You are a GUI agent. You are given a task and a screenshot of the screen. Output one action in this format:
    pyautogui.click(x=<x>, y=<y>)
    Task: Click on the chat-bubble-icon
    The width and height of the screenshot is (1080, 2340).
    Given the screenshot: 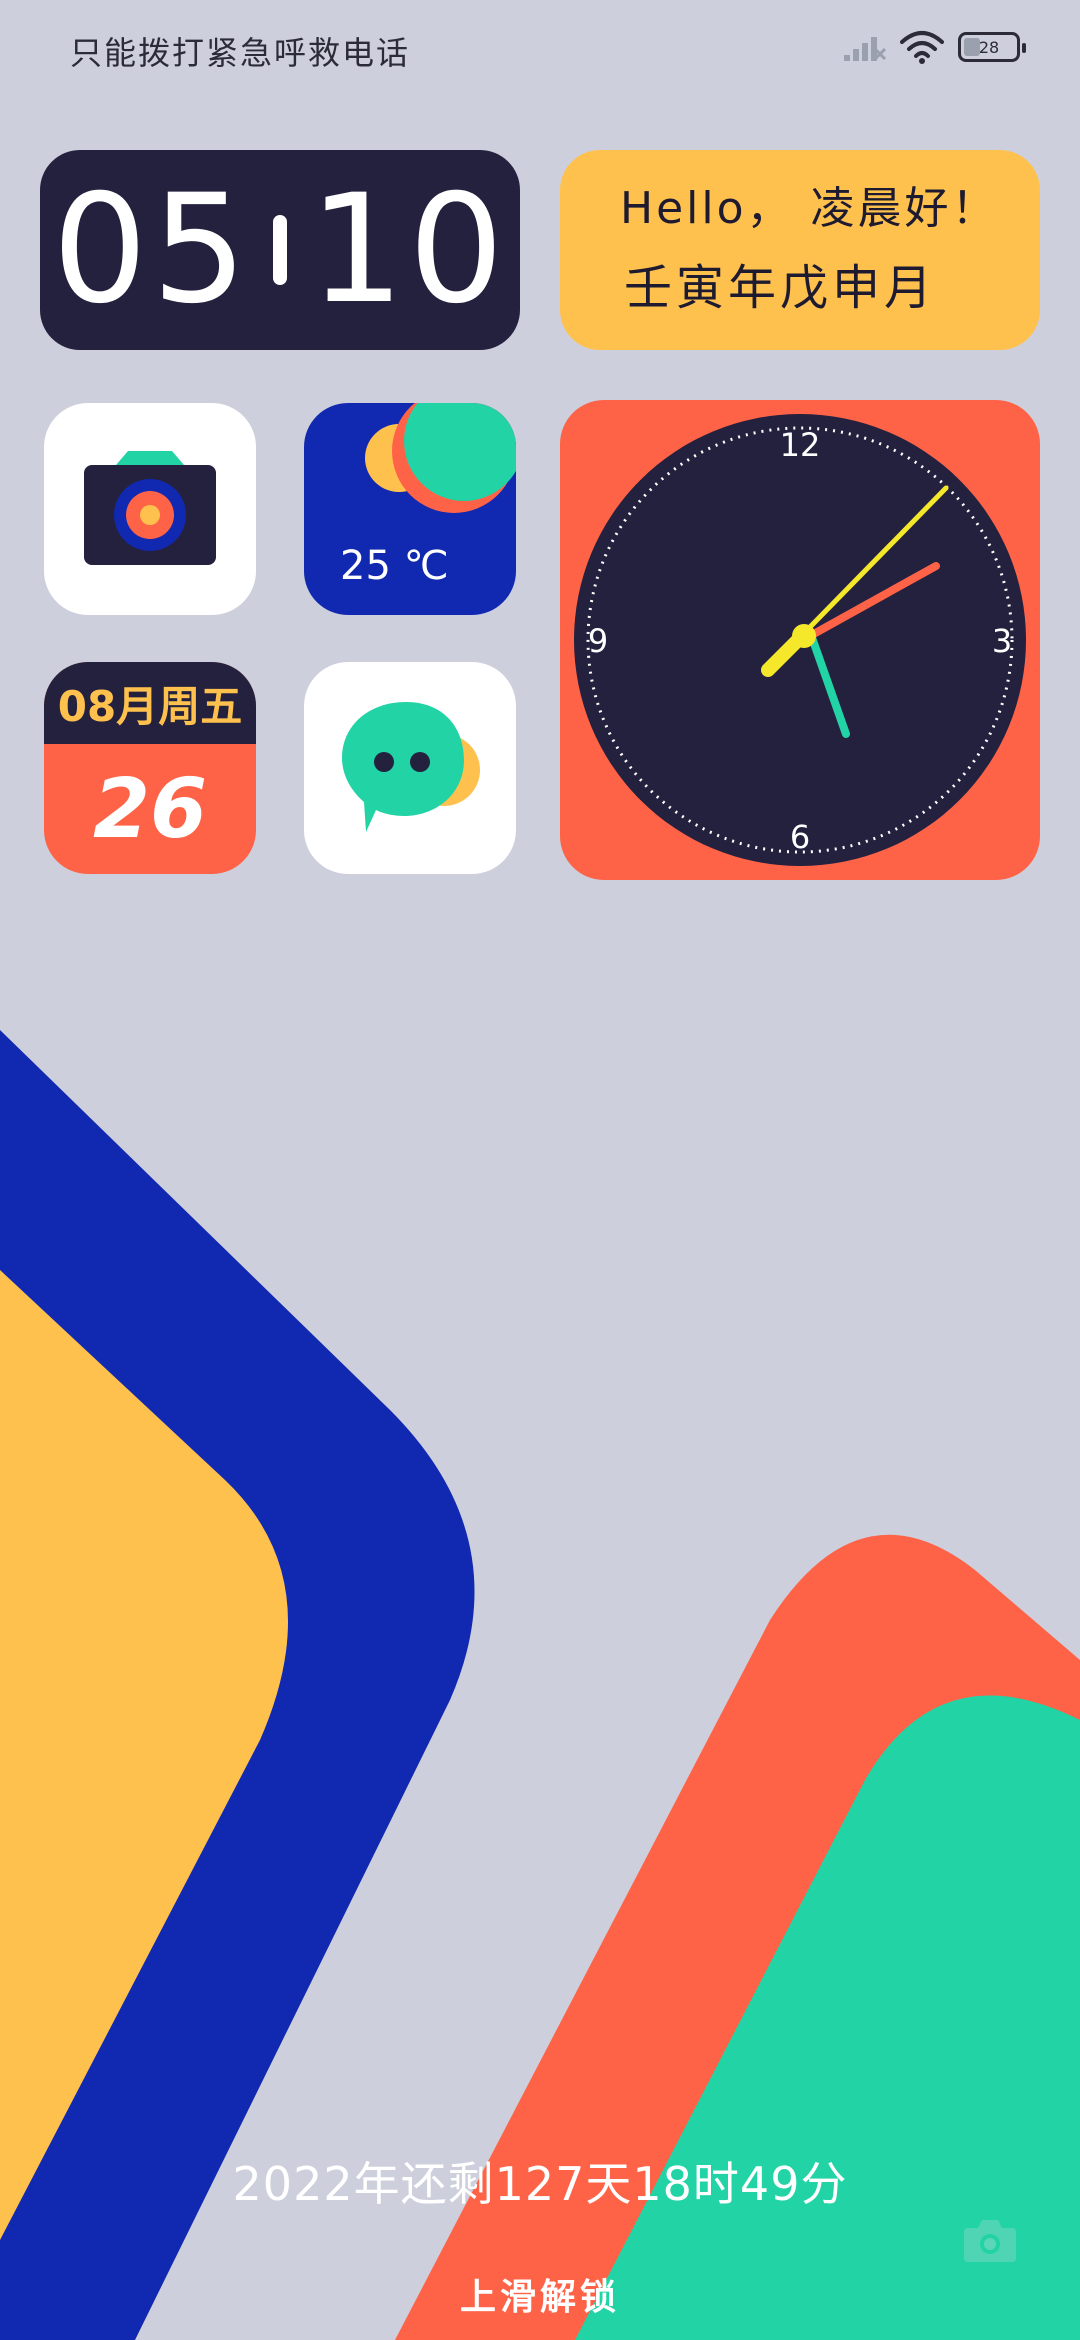 What is the action you would take?
    pyautogui.click(x=411, y=767)
    